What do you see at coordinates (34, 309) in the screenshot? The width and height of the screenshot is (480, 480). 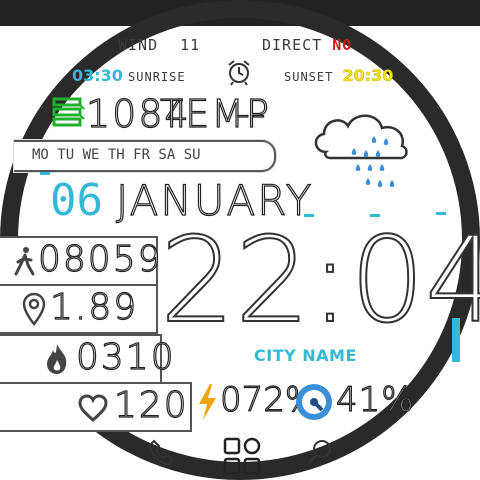 I see `map-pin-icon` at bounding box center [34, 309].